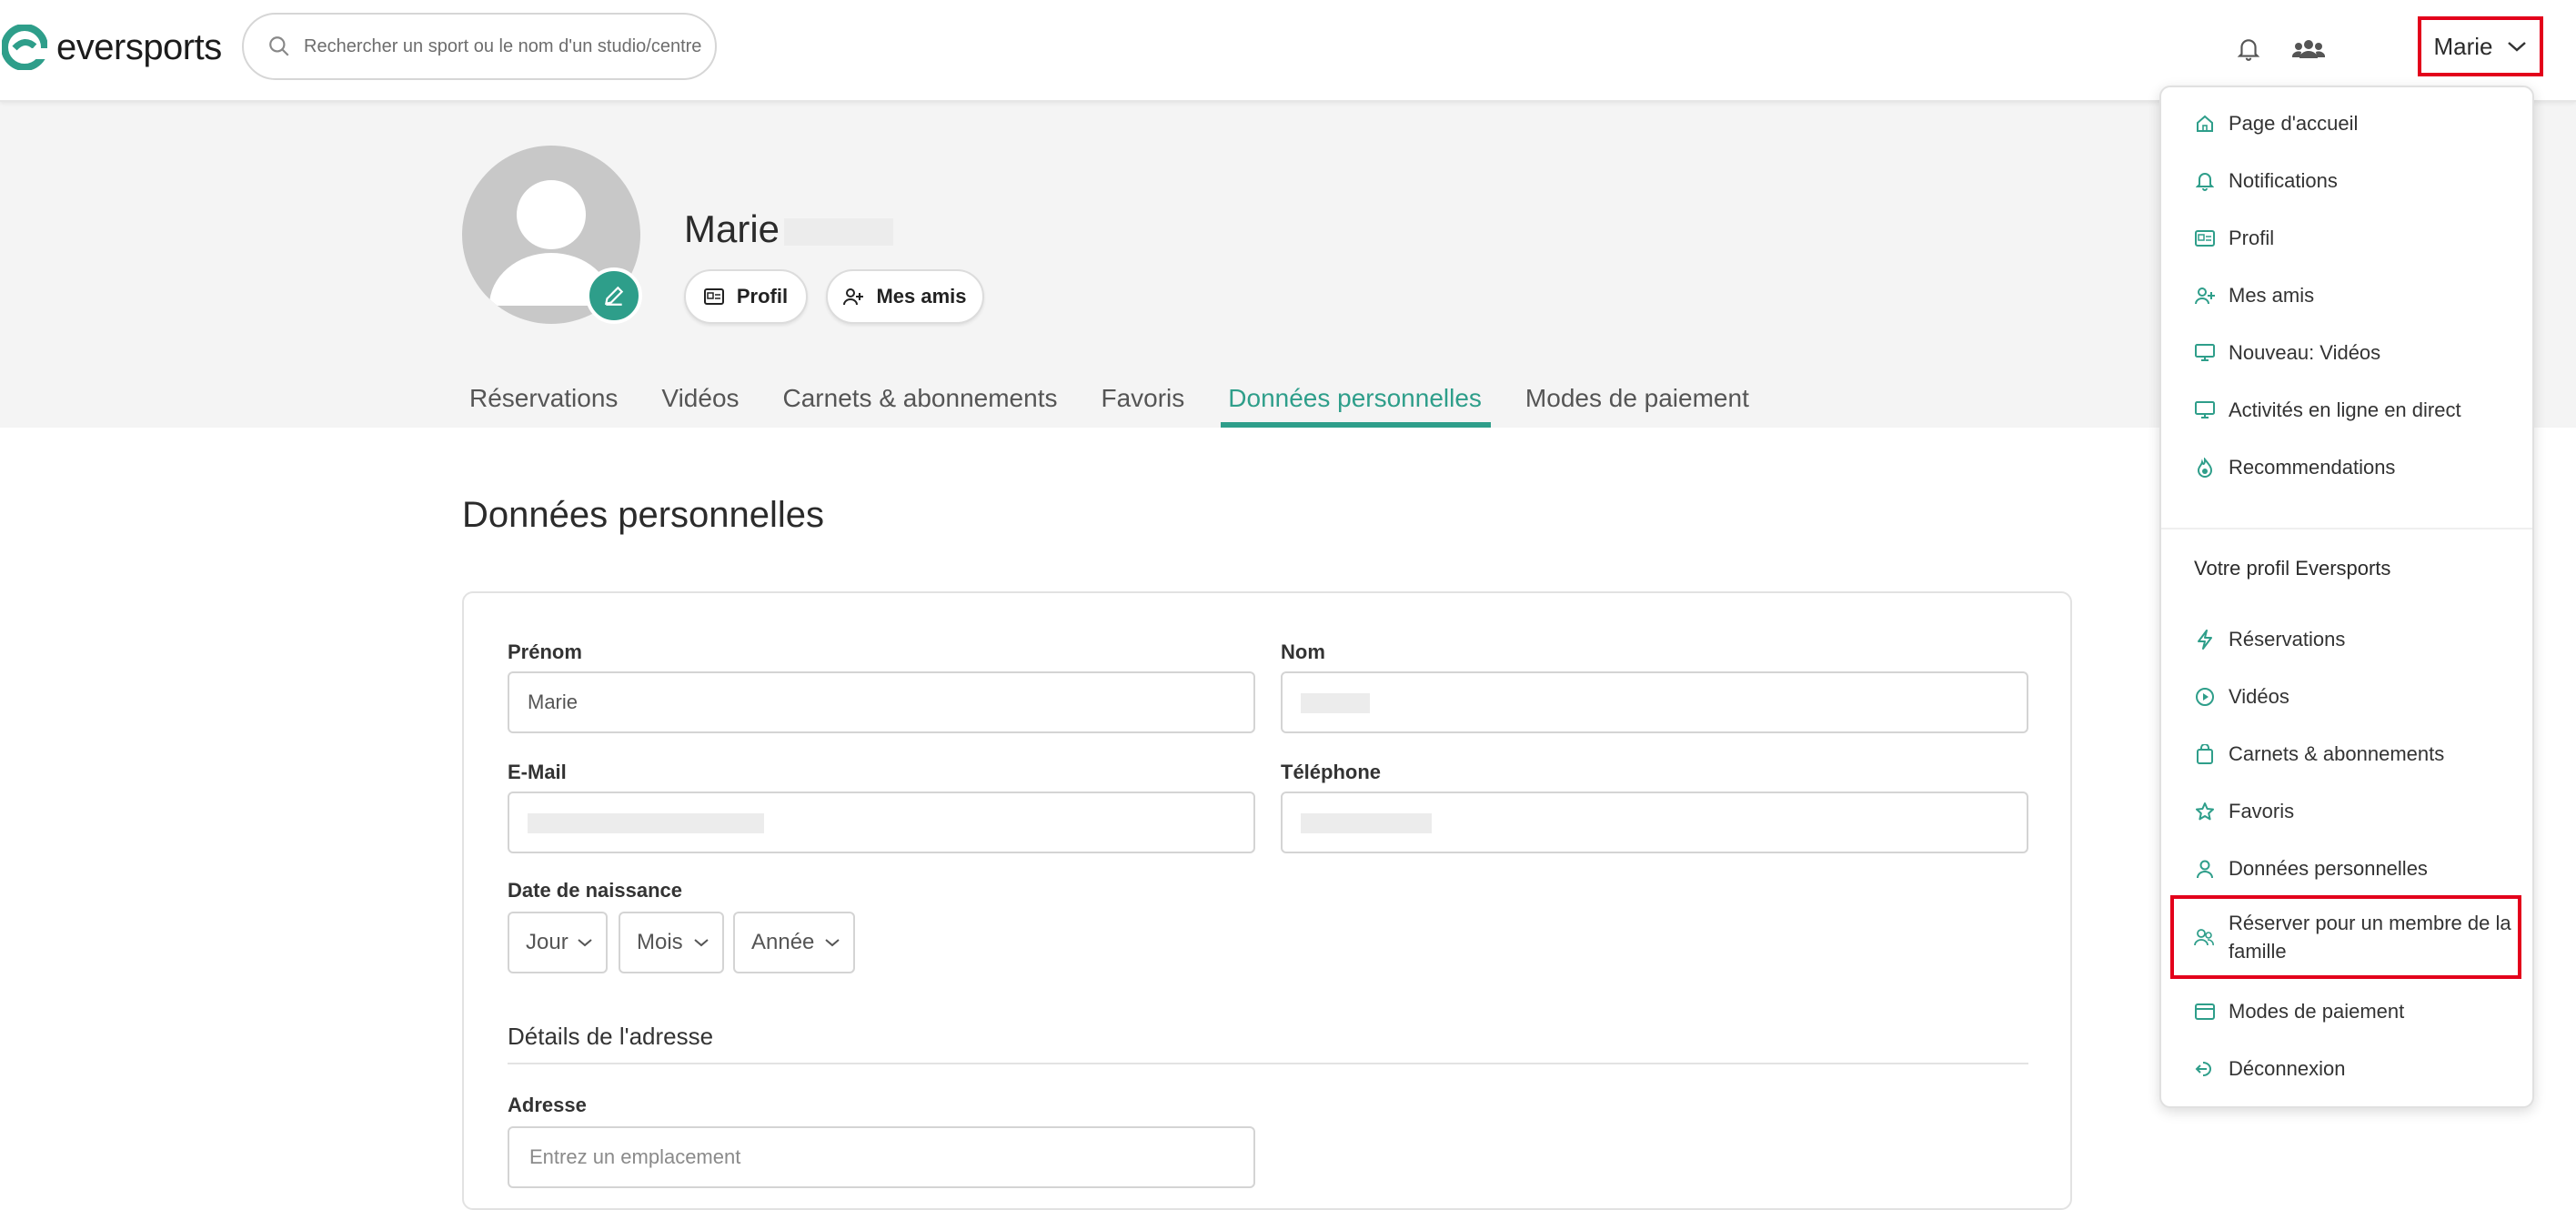  I want to click on logout-icon, so click(2205, 1069).